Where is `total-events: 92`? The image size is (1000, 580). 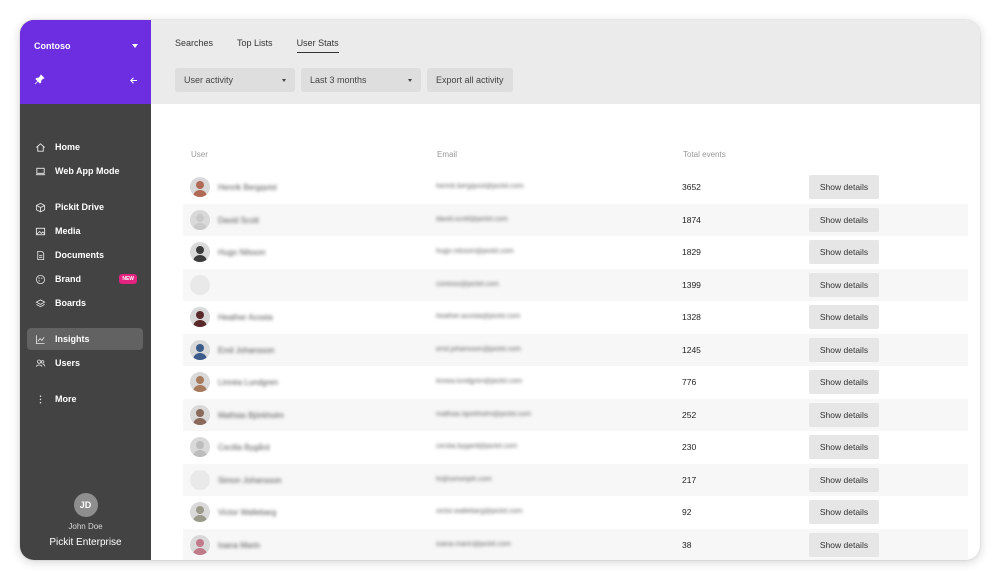 total-events: 92 is located at coordinates (687, 512).